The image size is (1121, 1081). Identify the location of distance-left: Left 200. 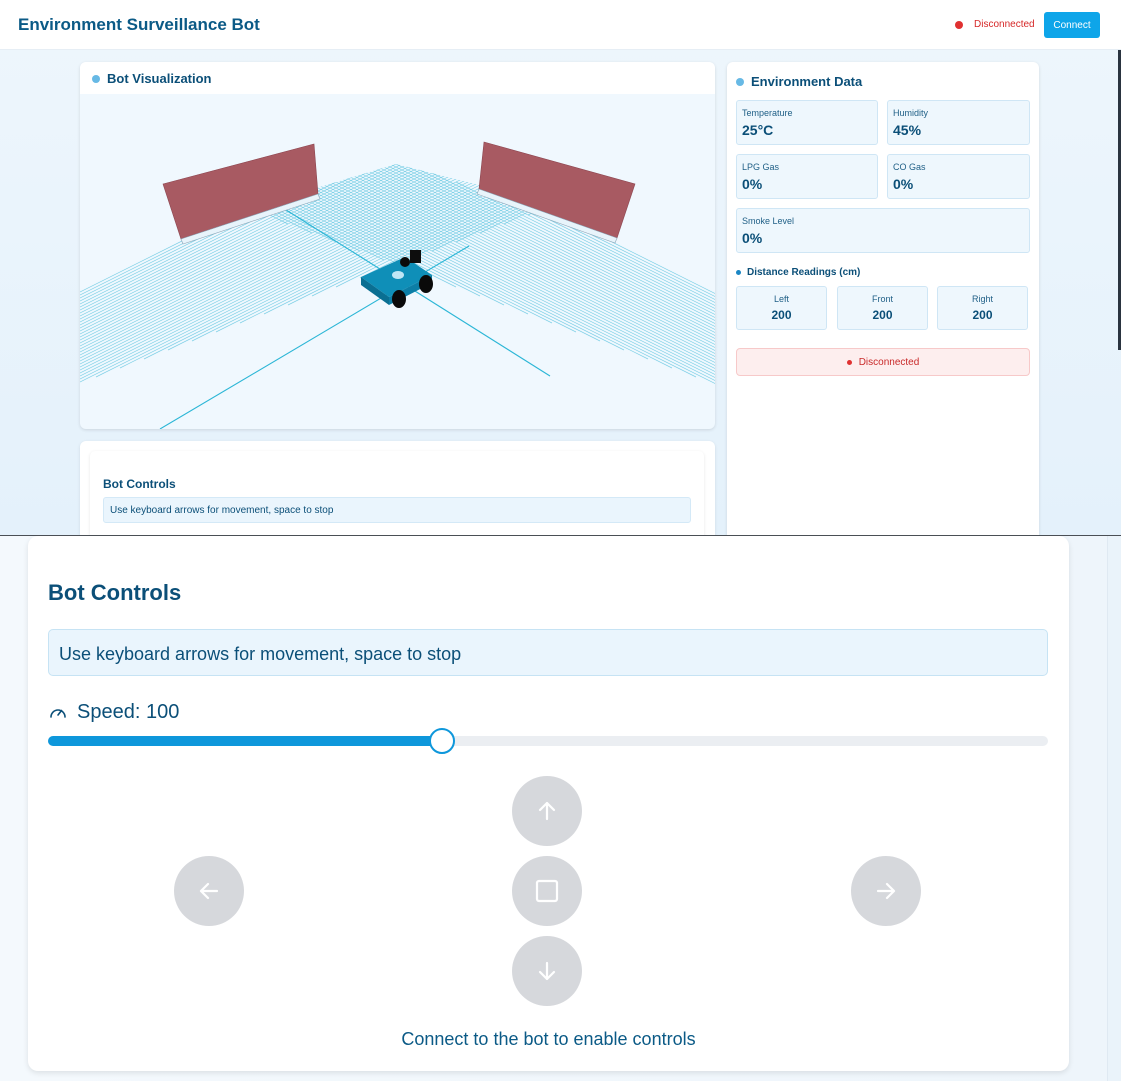
(781, 308).